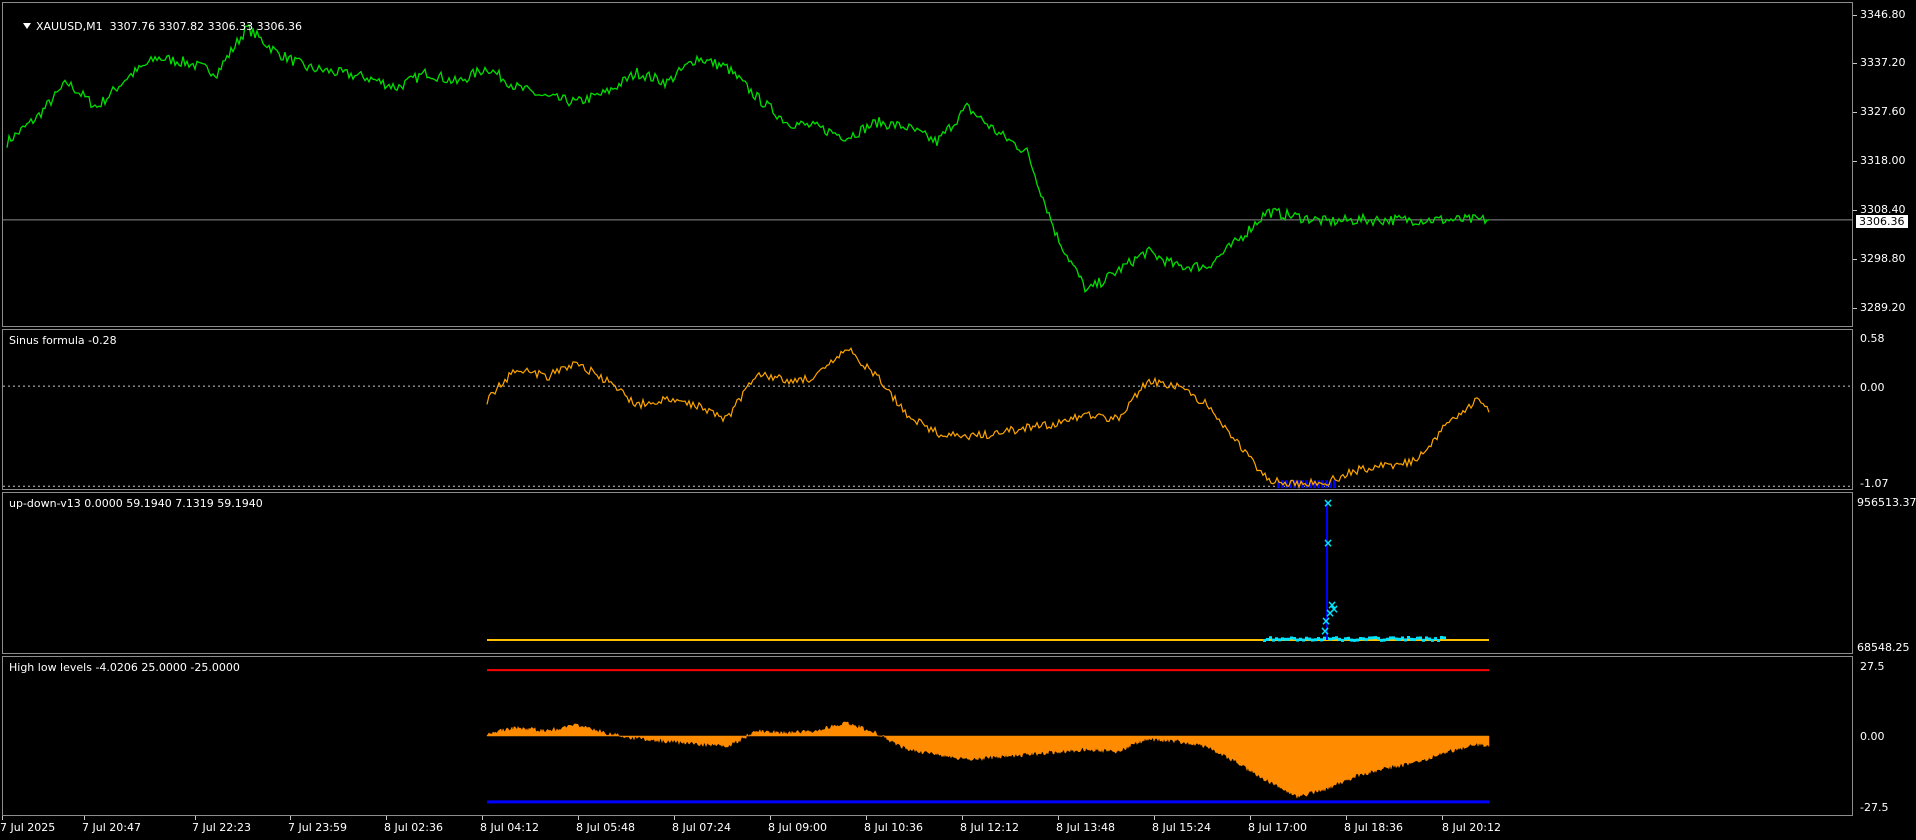 The height and width of the screenshot is (840, 1916). I want to click on hilo-tick: -27.5, so click(1874, 807).